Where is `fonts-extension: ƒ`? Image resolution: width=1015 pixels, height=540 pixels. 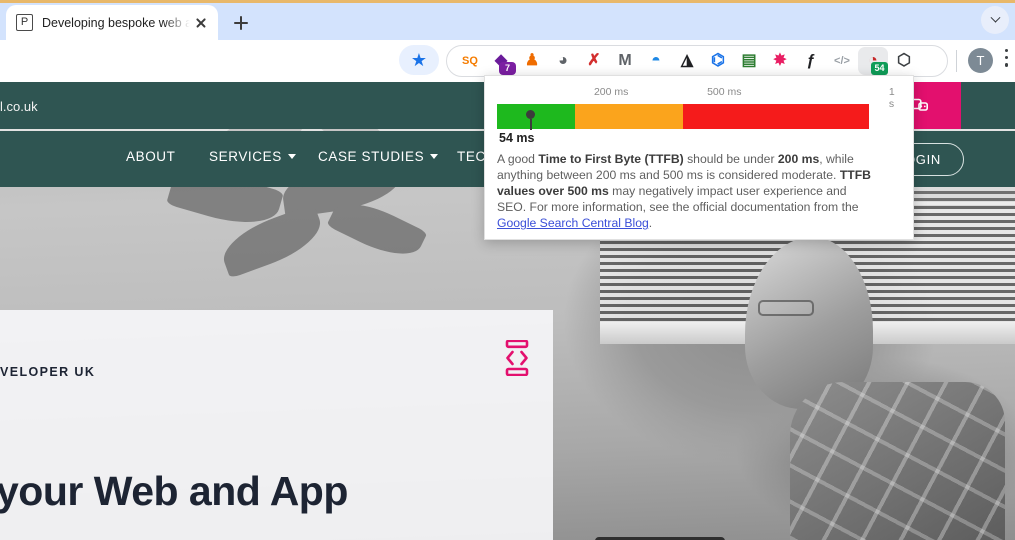
fonts-extension: ƒ is located at coordinates (811, 61).